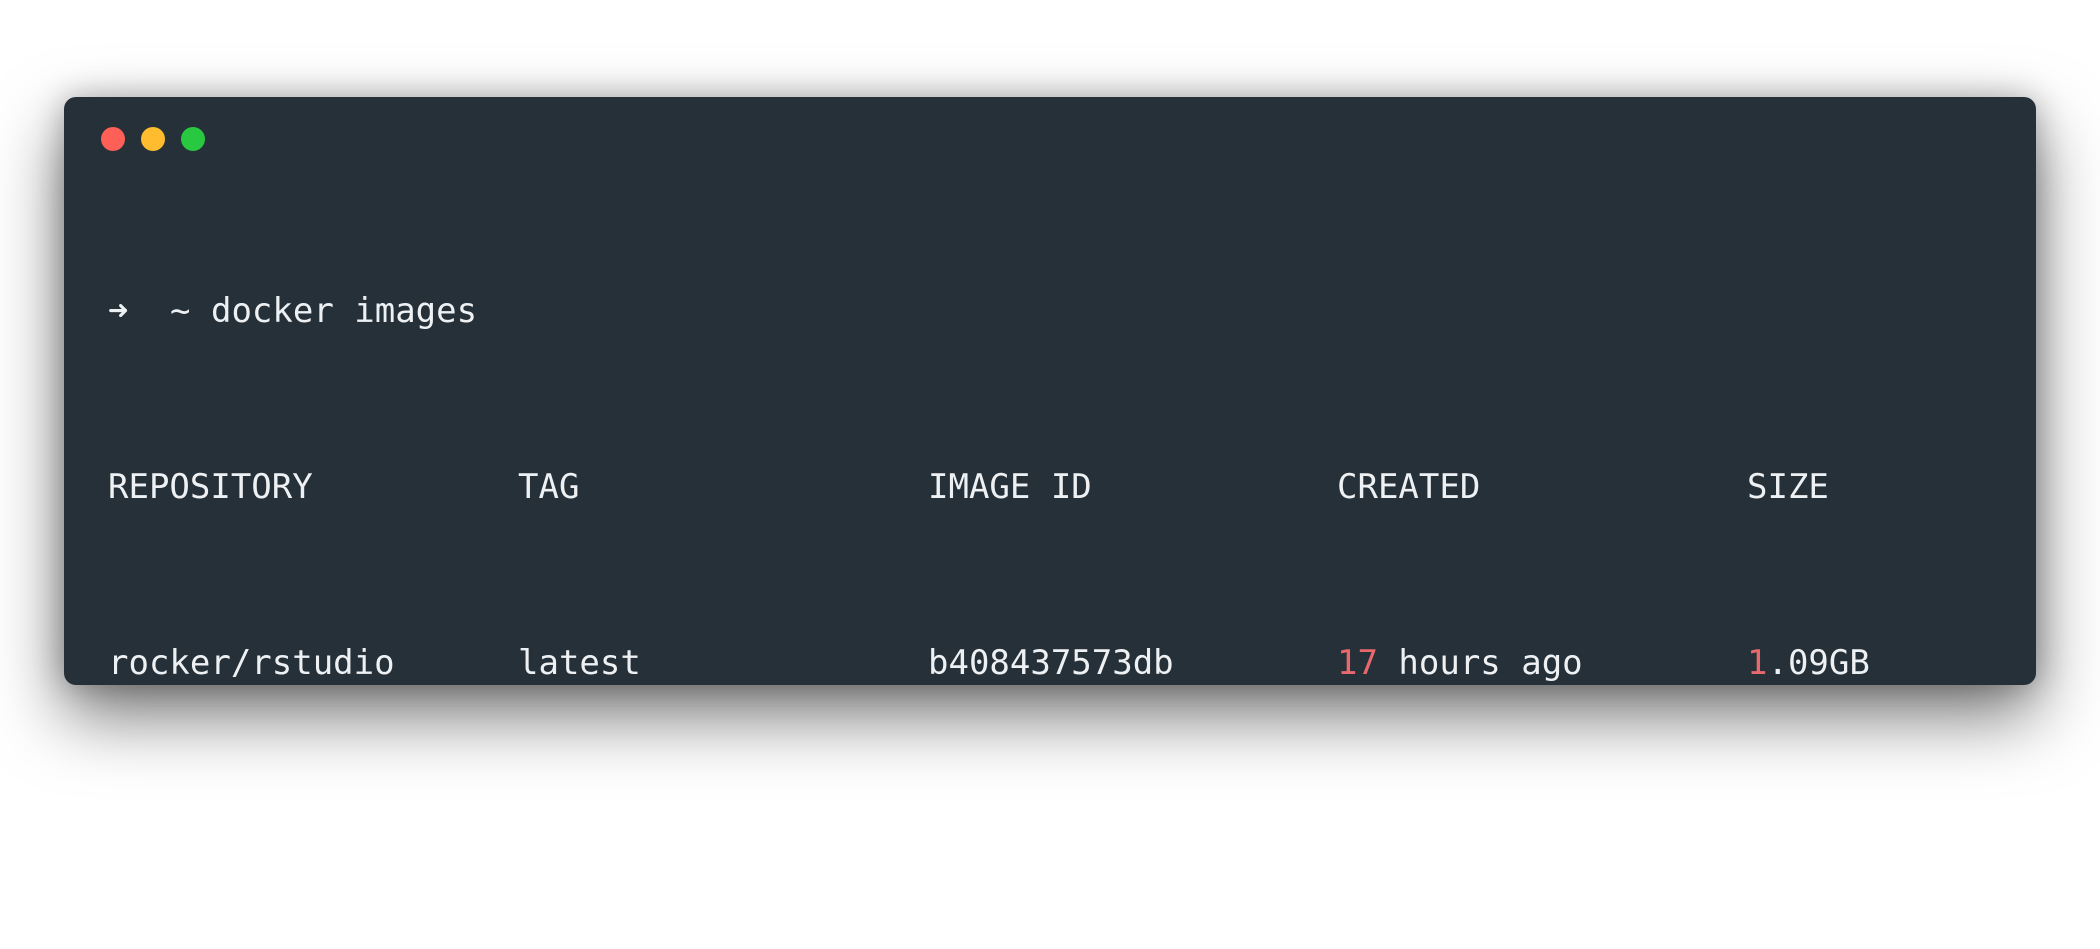  I want to click on created-unit: hours ago, so click(1480, 663).